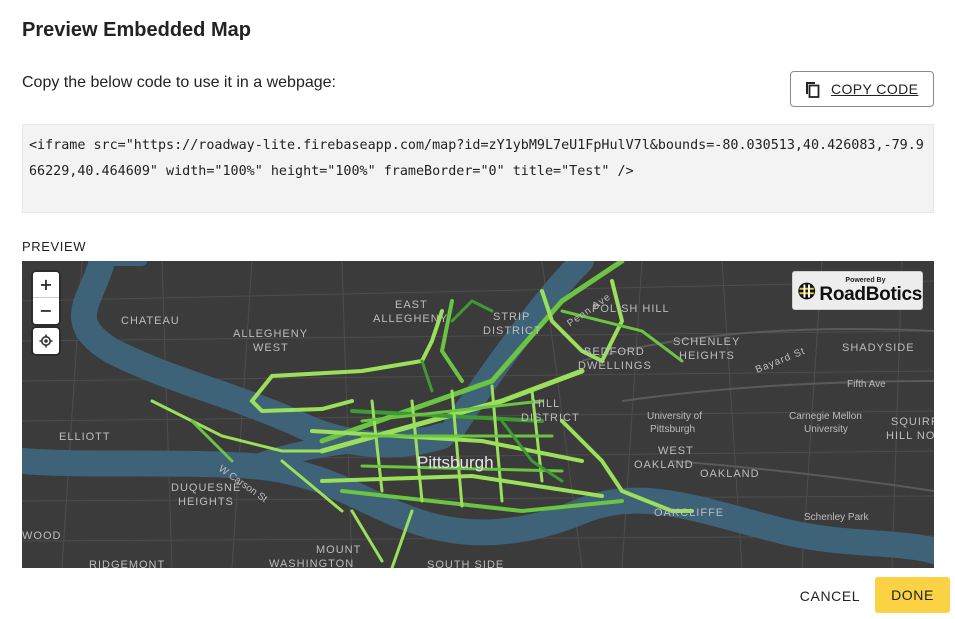  What do you see at coordinates (674, 416) in the screenshot?
I see `map-label: University of` at bounding box center [674, 416].